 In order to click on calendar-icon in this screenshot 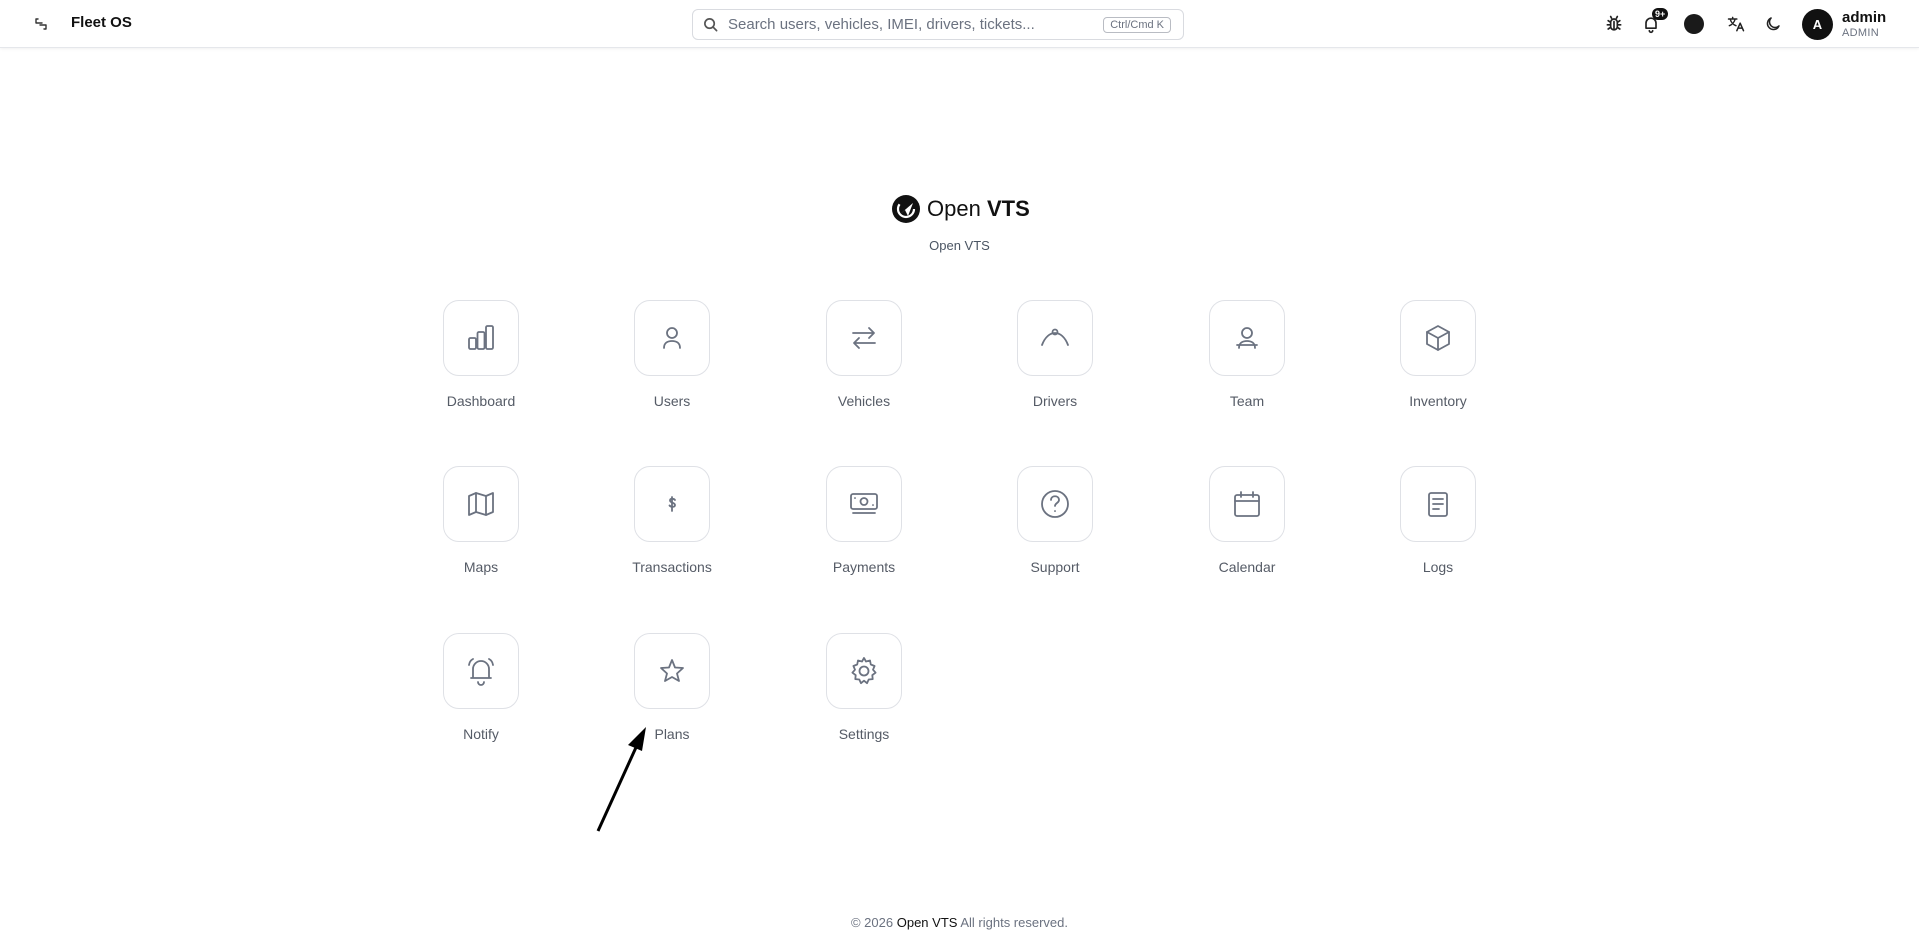, I will do `click(1247, 504)`.